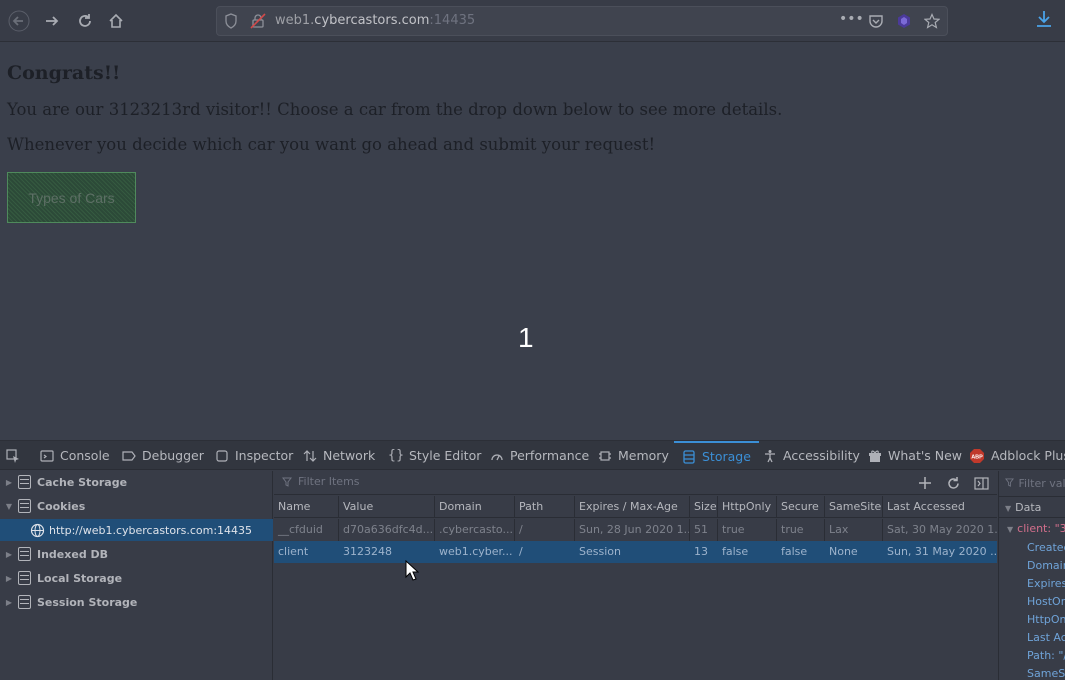 The width and height of the screenshot is (1065, 680). What do you see at coordinates (633, 455) in the screenshot?
I see `tab-memory: Memory` at bounding box center [633, 455].